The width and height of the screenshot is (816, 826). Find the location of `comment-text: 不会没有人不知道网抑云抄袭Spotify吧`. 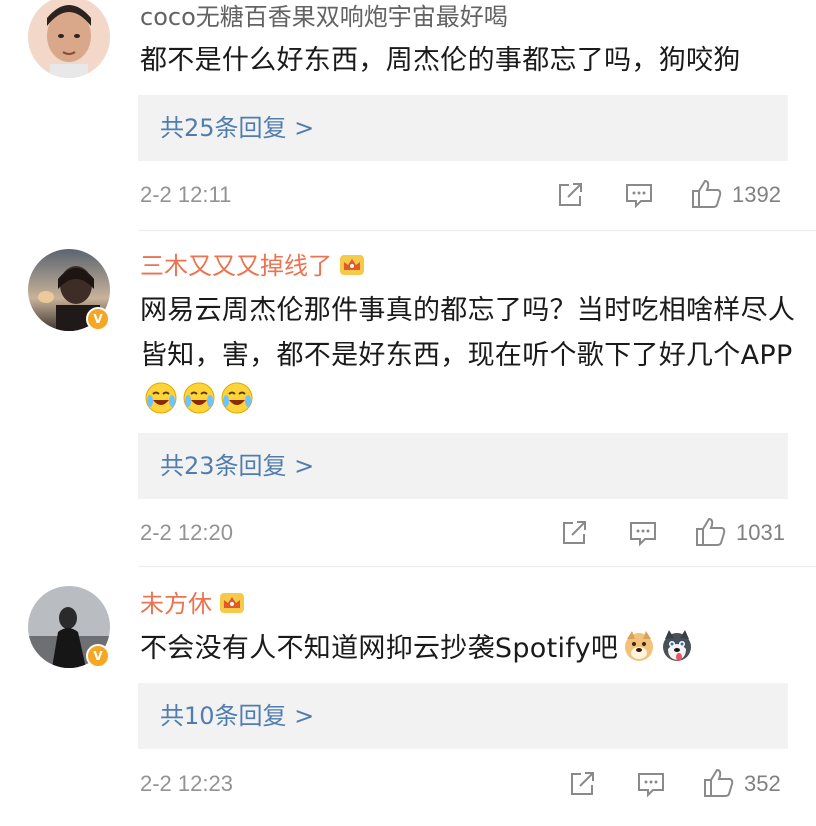

comment-text: 不会没有人不知道网抑云抄袭Spotify吧 is located at coordinates (468, 648).